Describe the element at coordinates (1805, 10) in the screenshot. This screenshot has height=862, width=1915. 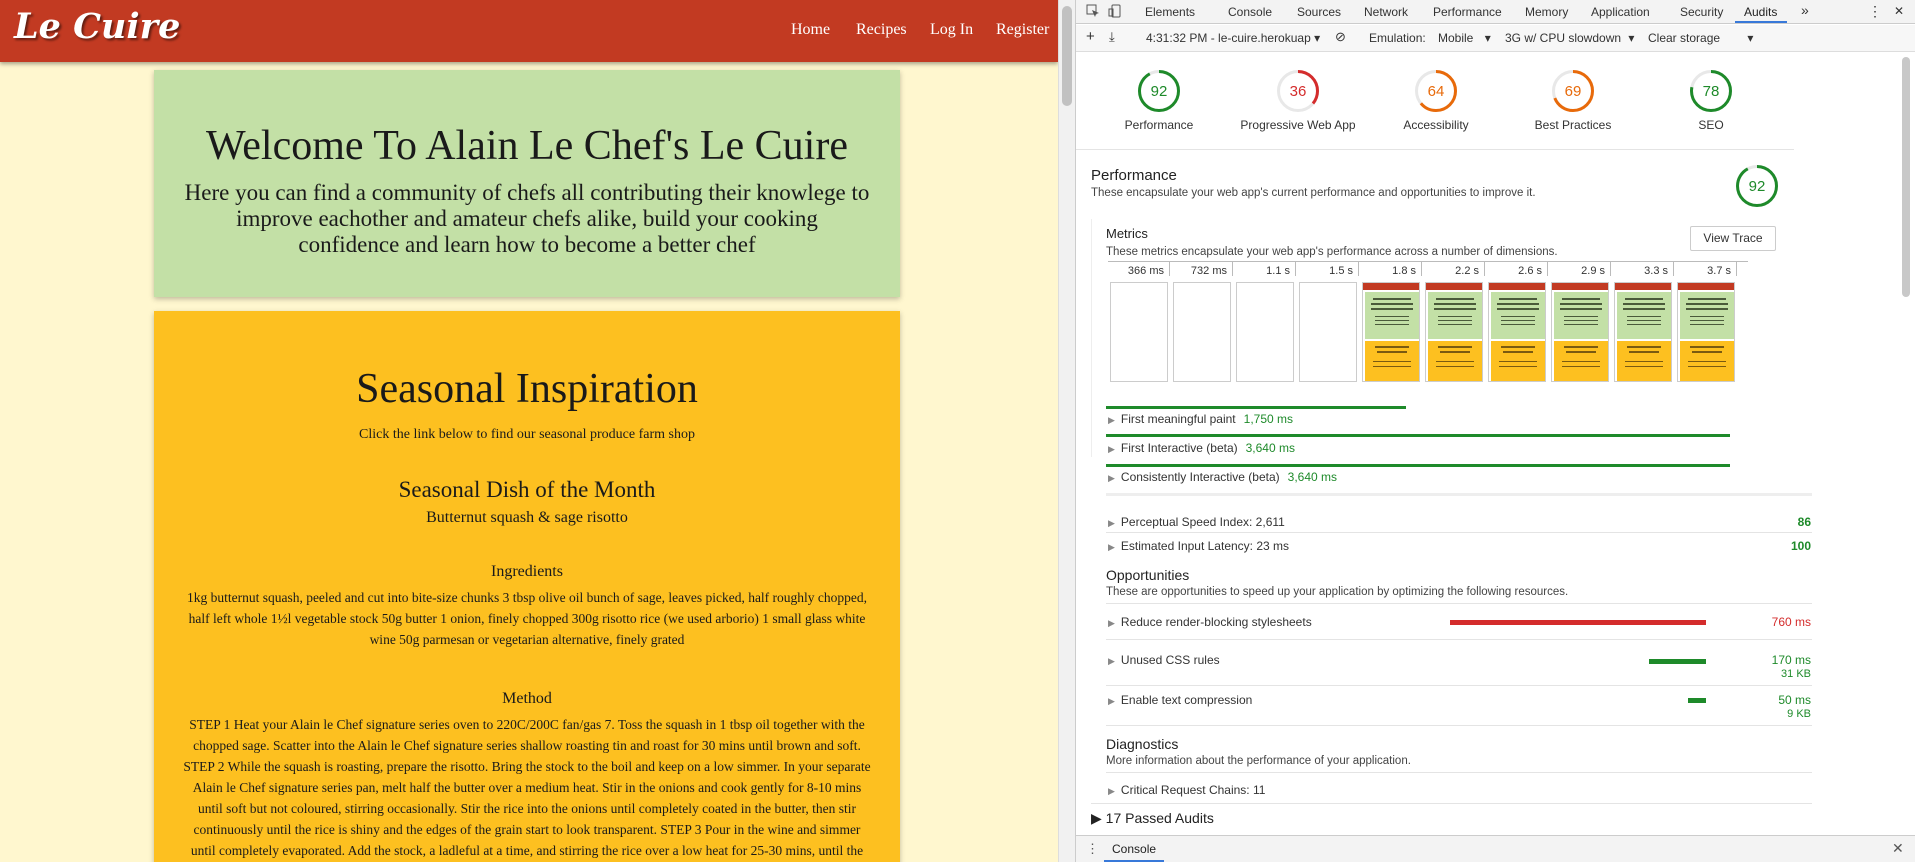
I see `more-tabs-icon: »` at that location.